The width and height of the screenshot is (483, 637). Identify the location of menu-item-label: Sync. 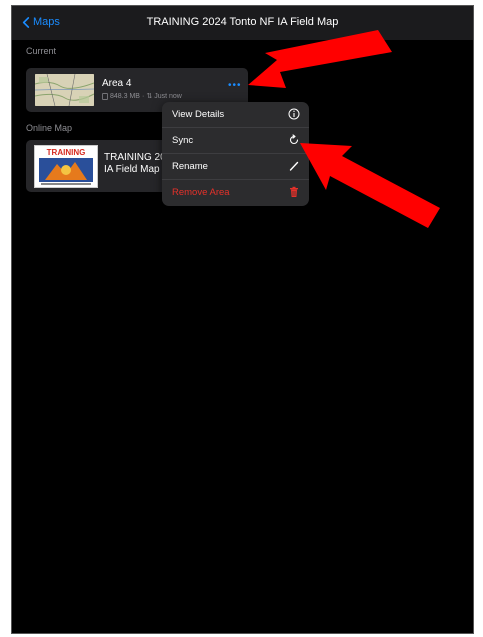
(183, 140).